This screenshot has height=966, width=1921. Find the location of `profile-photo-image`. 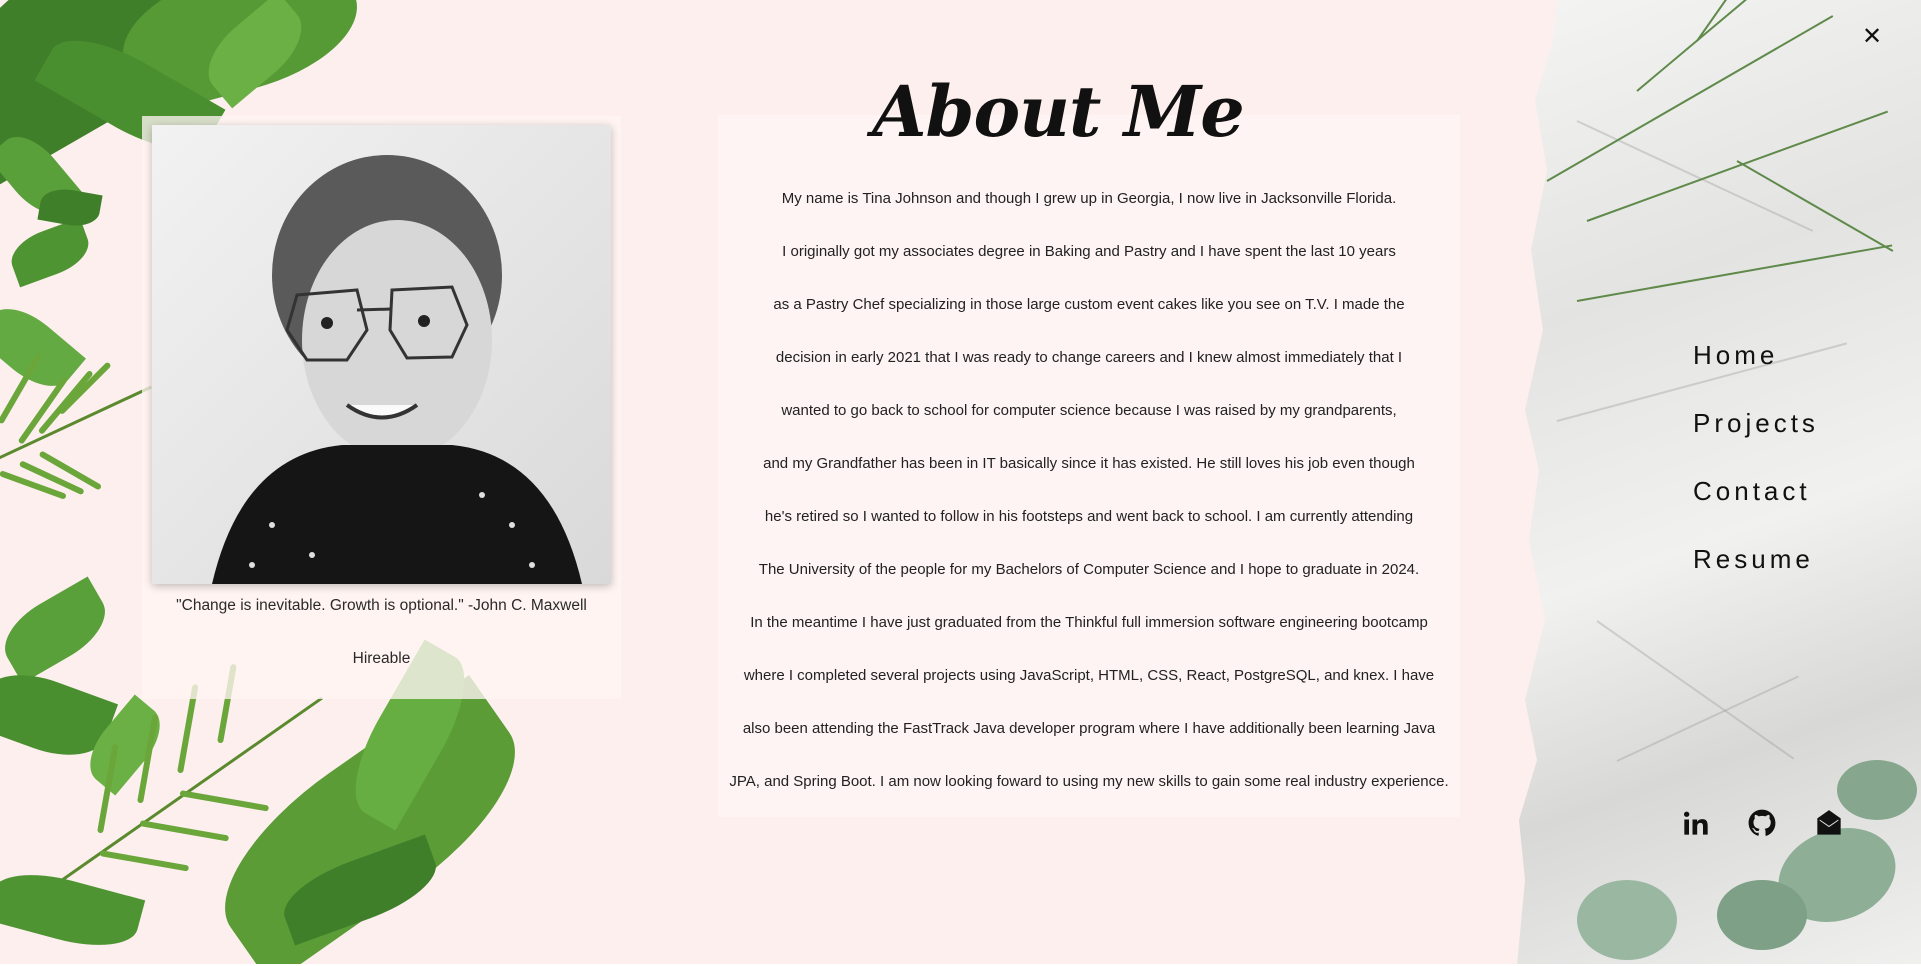

profile-photo-image is located at coordinates (381, 354).